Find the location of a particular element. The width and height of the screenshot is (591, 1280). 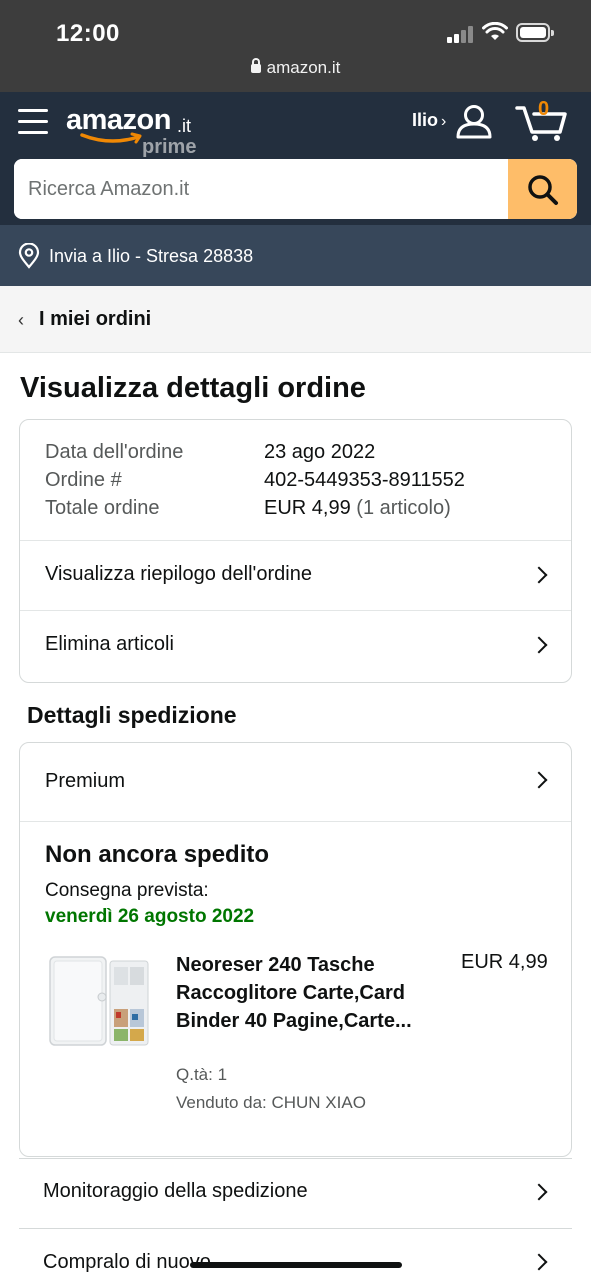

order-date-value: 23 ago 2022 is located at coordinates (320, 452).